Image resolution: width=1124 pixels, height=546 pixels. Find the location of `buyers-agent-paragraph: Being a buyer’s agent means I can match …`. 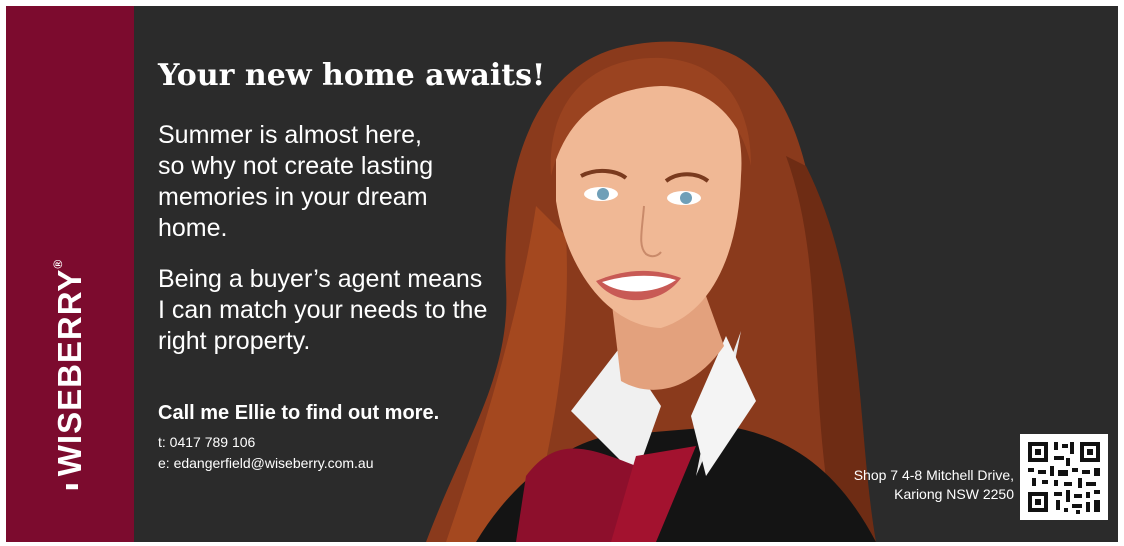

buyers-agent-paragraph: Being a buyer’s agent means I can match … is located at coordinates (323, 310).